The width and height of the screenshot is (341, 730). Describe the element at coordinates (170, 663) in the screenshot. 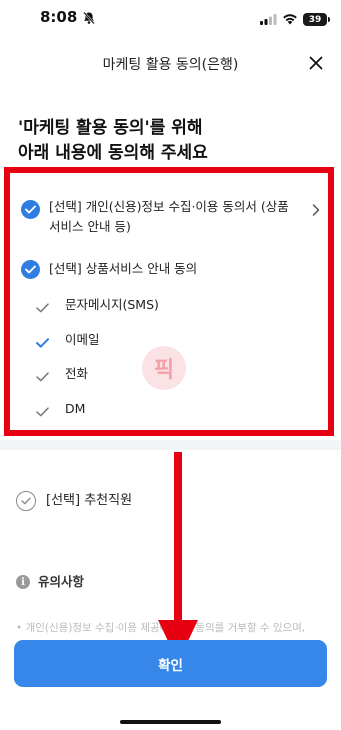

I see `confirm-button: 확인` at that location.